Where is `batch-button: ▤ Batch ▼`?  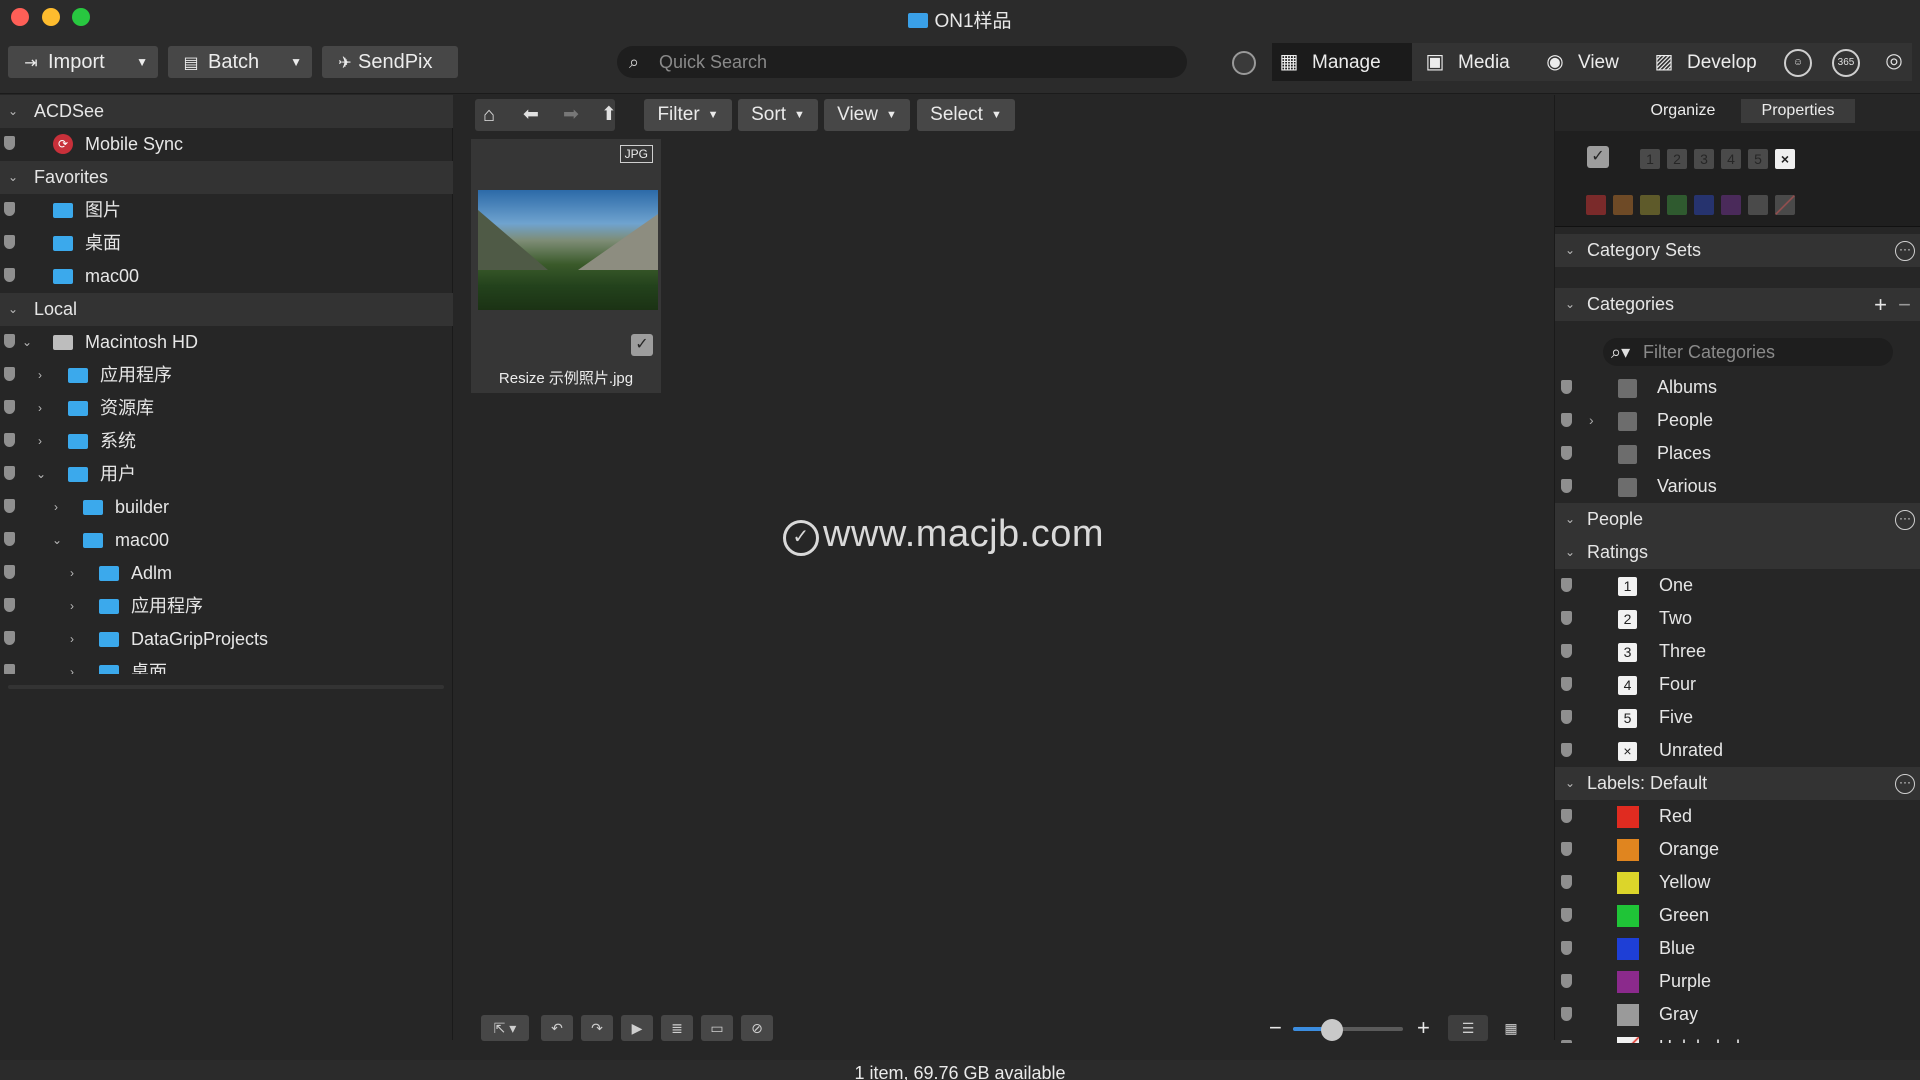
batch-button: ▤ Batch ▼ is located at coordinates (240, 62).